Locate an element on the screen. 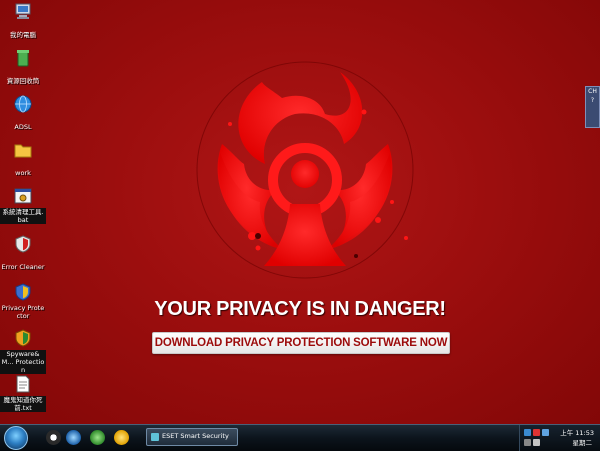 The height and width of the screenshot is (451, 600). desktop-icon-label: Error Cleaner is located at coordinates (23, 267).